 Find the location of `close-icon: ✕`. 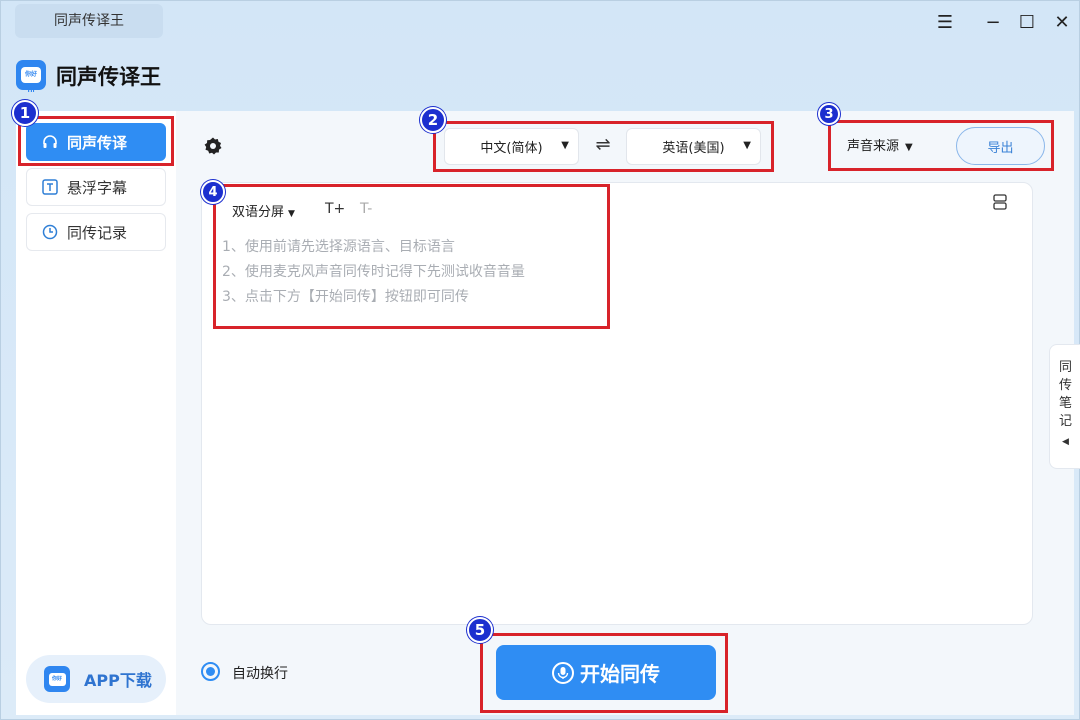

close-icon: ✕ is located at coordinates (1062, 22).